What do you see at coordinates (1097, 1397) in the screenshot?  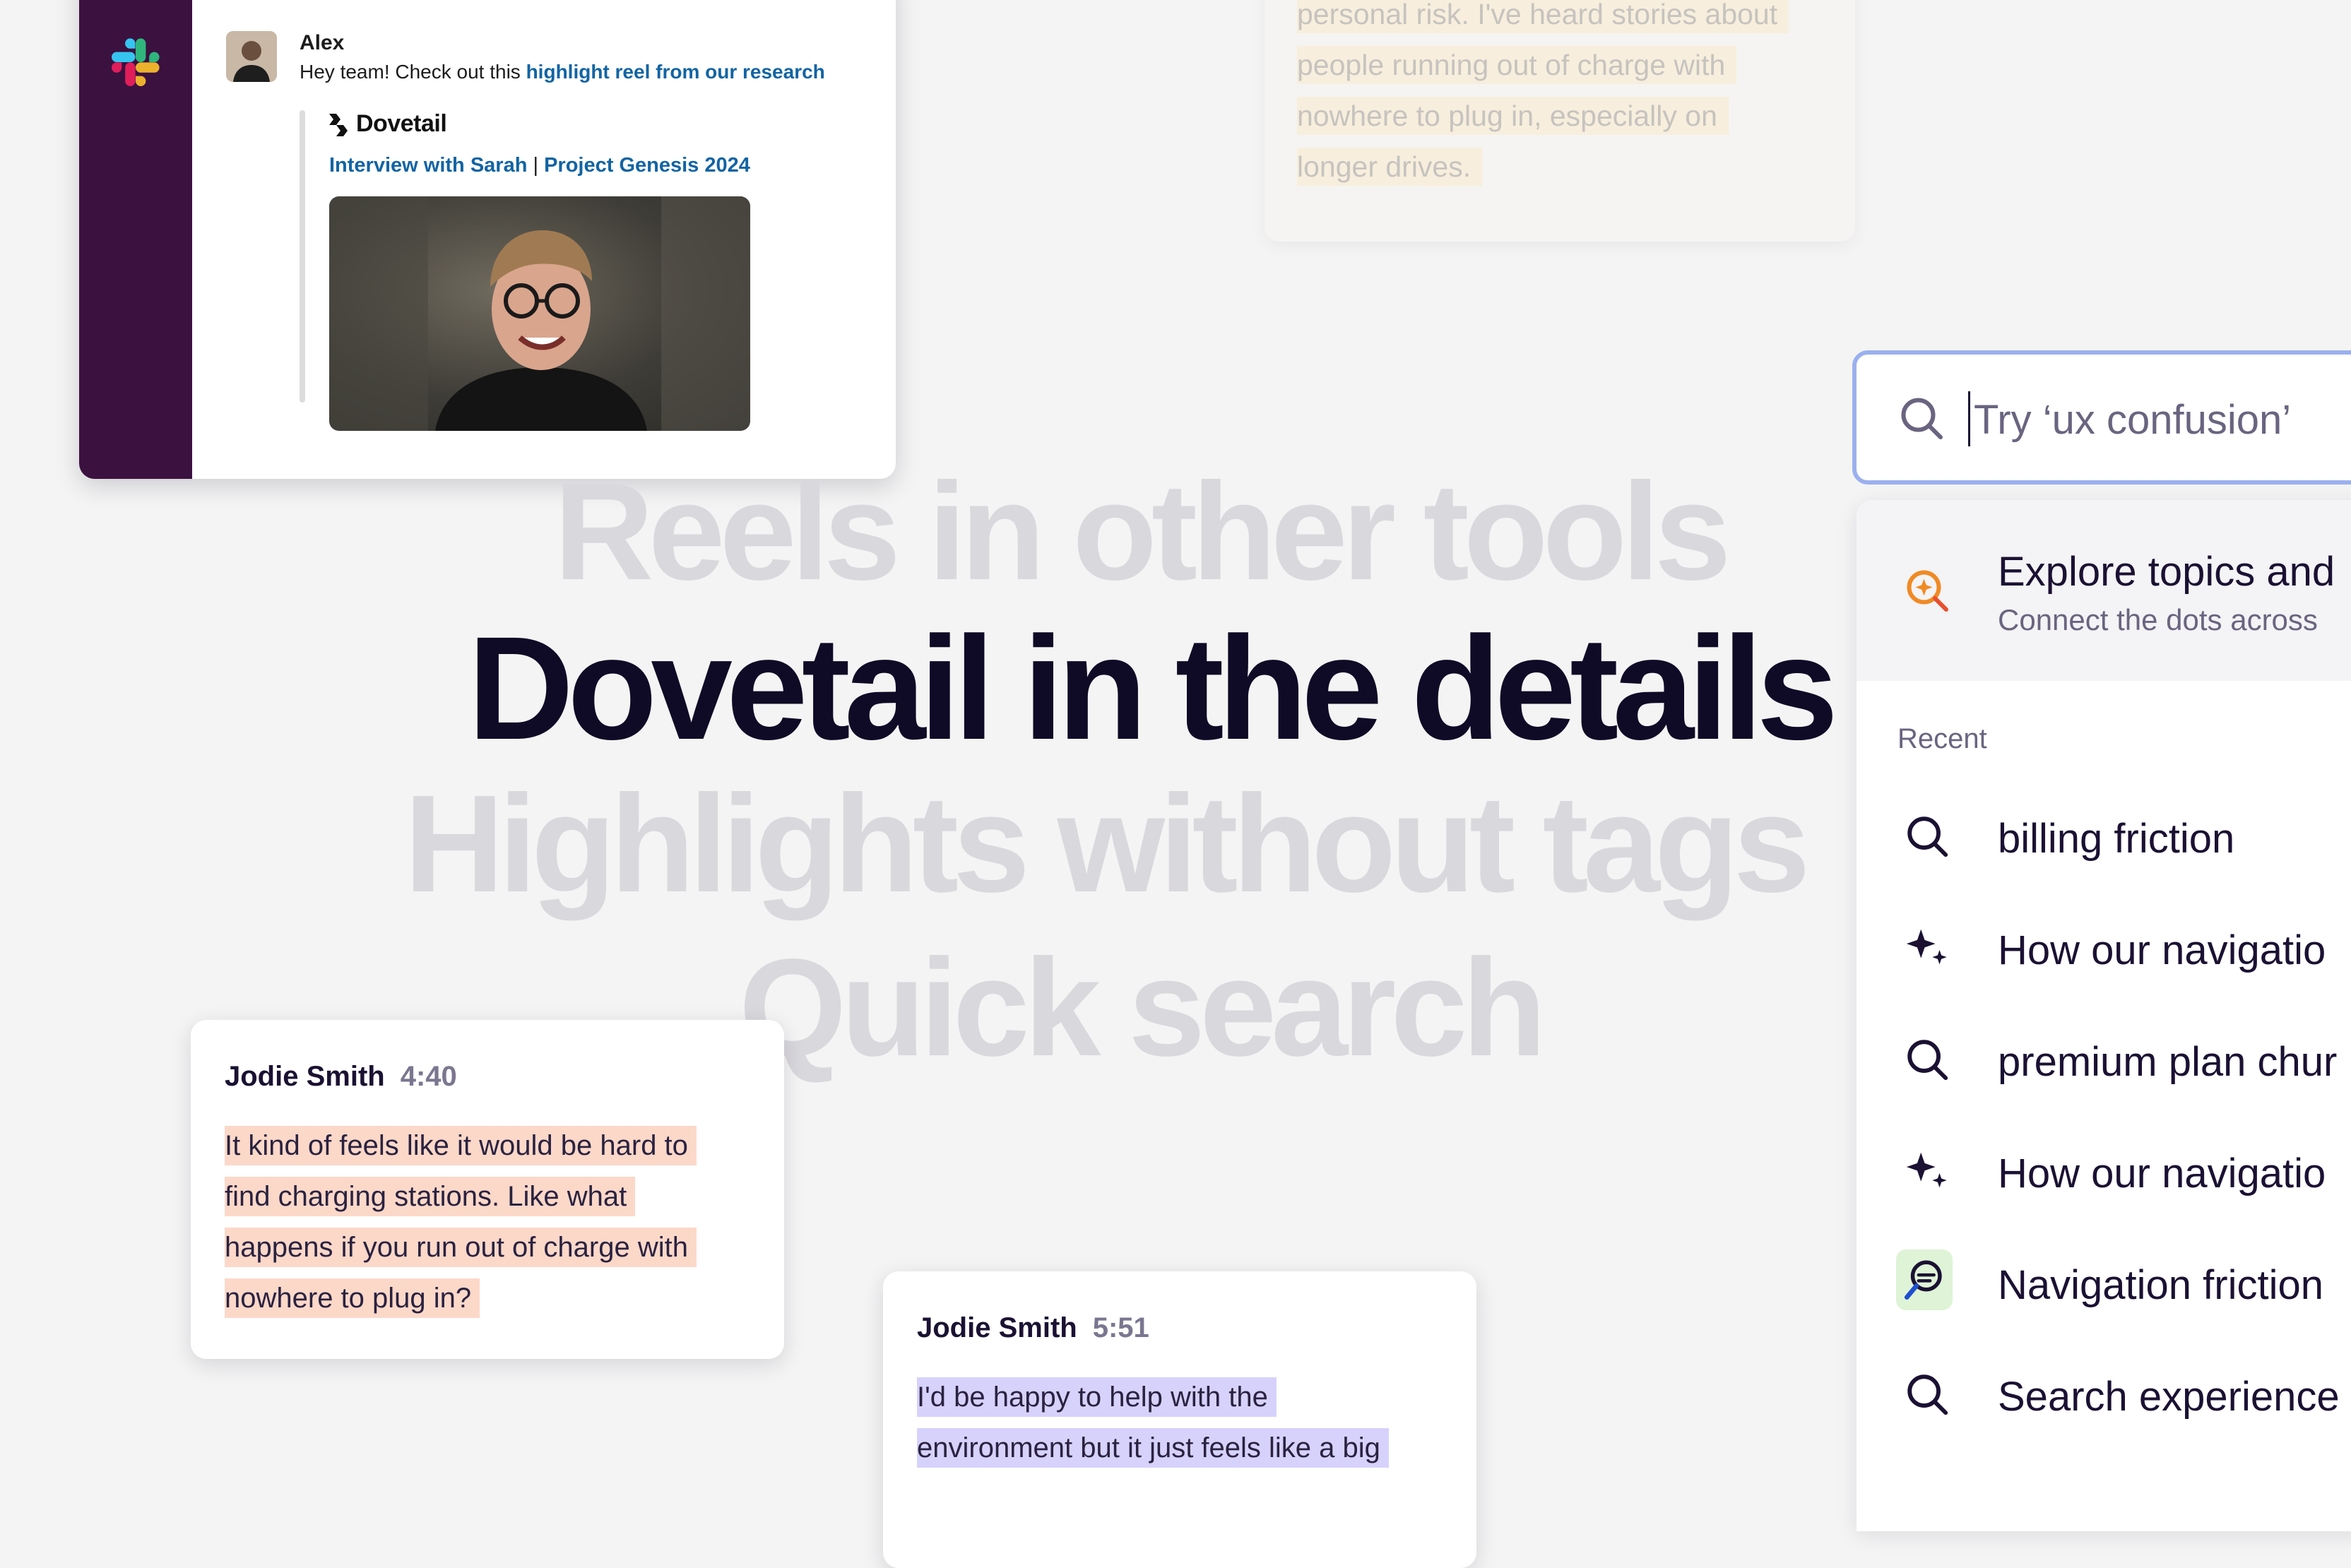 I see `quote-line: I'd be happy to help with the` at bounding box center [1097, 1397].